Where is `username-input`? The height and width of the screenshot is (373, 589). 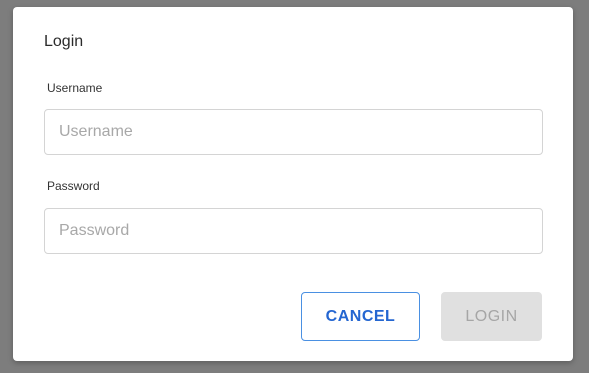 username-input is located at coordinates (293, 132).